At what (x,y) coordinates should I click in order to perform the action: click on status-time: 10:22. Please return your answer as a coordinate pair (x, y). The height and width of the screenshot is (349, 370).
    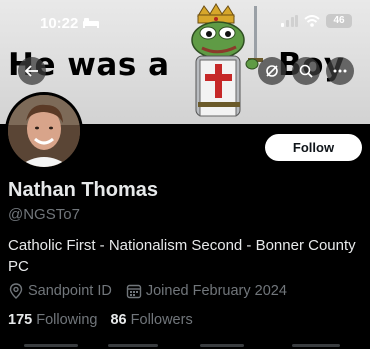
    Looking at the image, I should click on (59, 23).